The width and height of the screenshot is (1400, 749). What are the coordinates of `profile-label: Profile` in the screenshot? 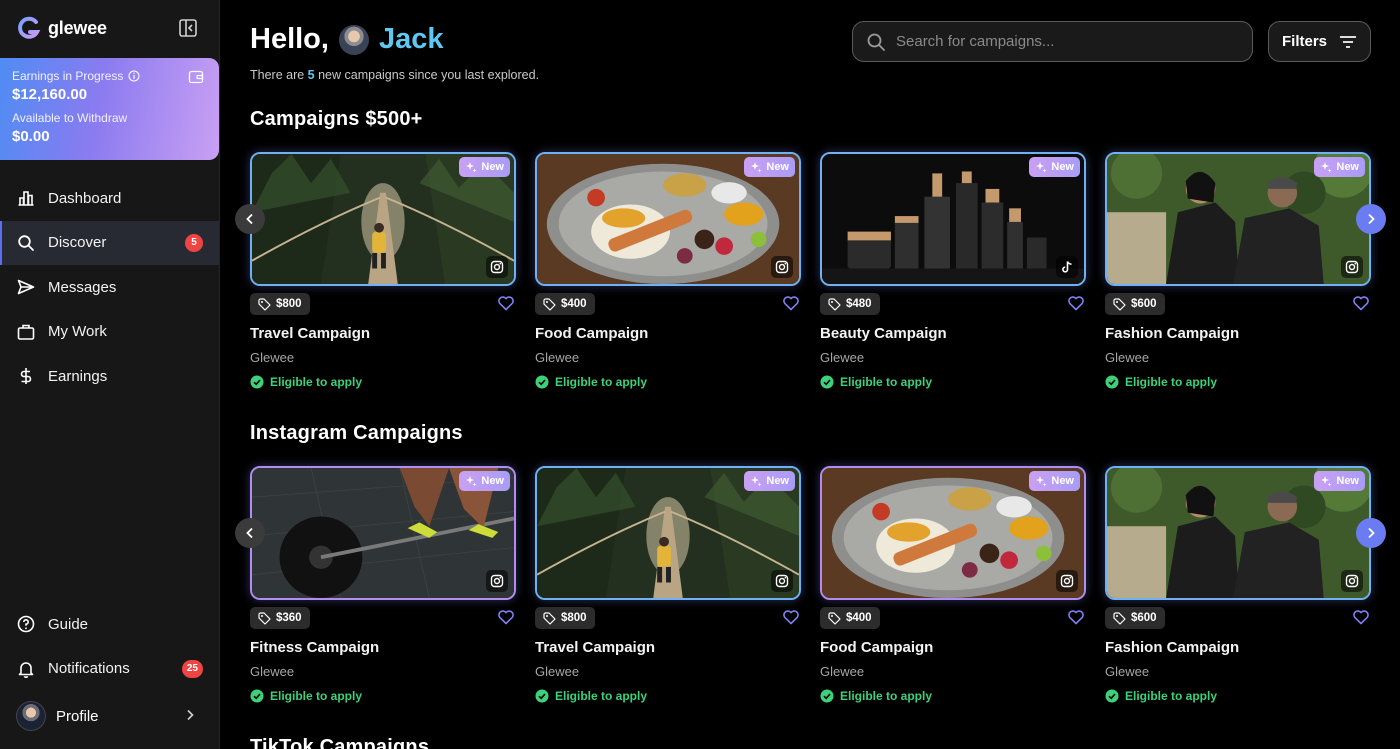 It's located at (77, 716).